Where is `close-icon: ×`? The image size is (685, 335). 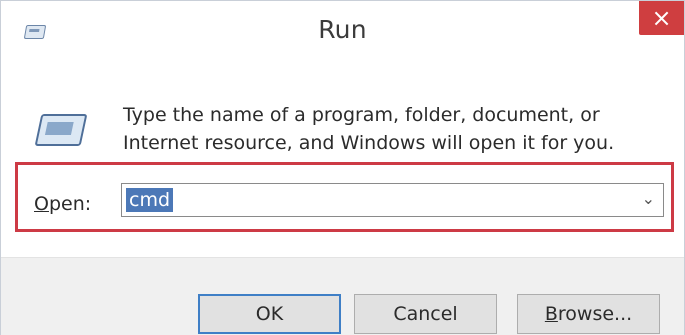 close-icon: × is located at coordinates (661, 18).